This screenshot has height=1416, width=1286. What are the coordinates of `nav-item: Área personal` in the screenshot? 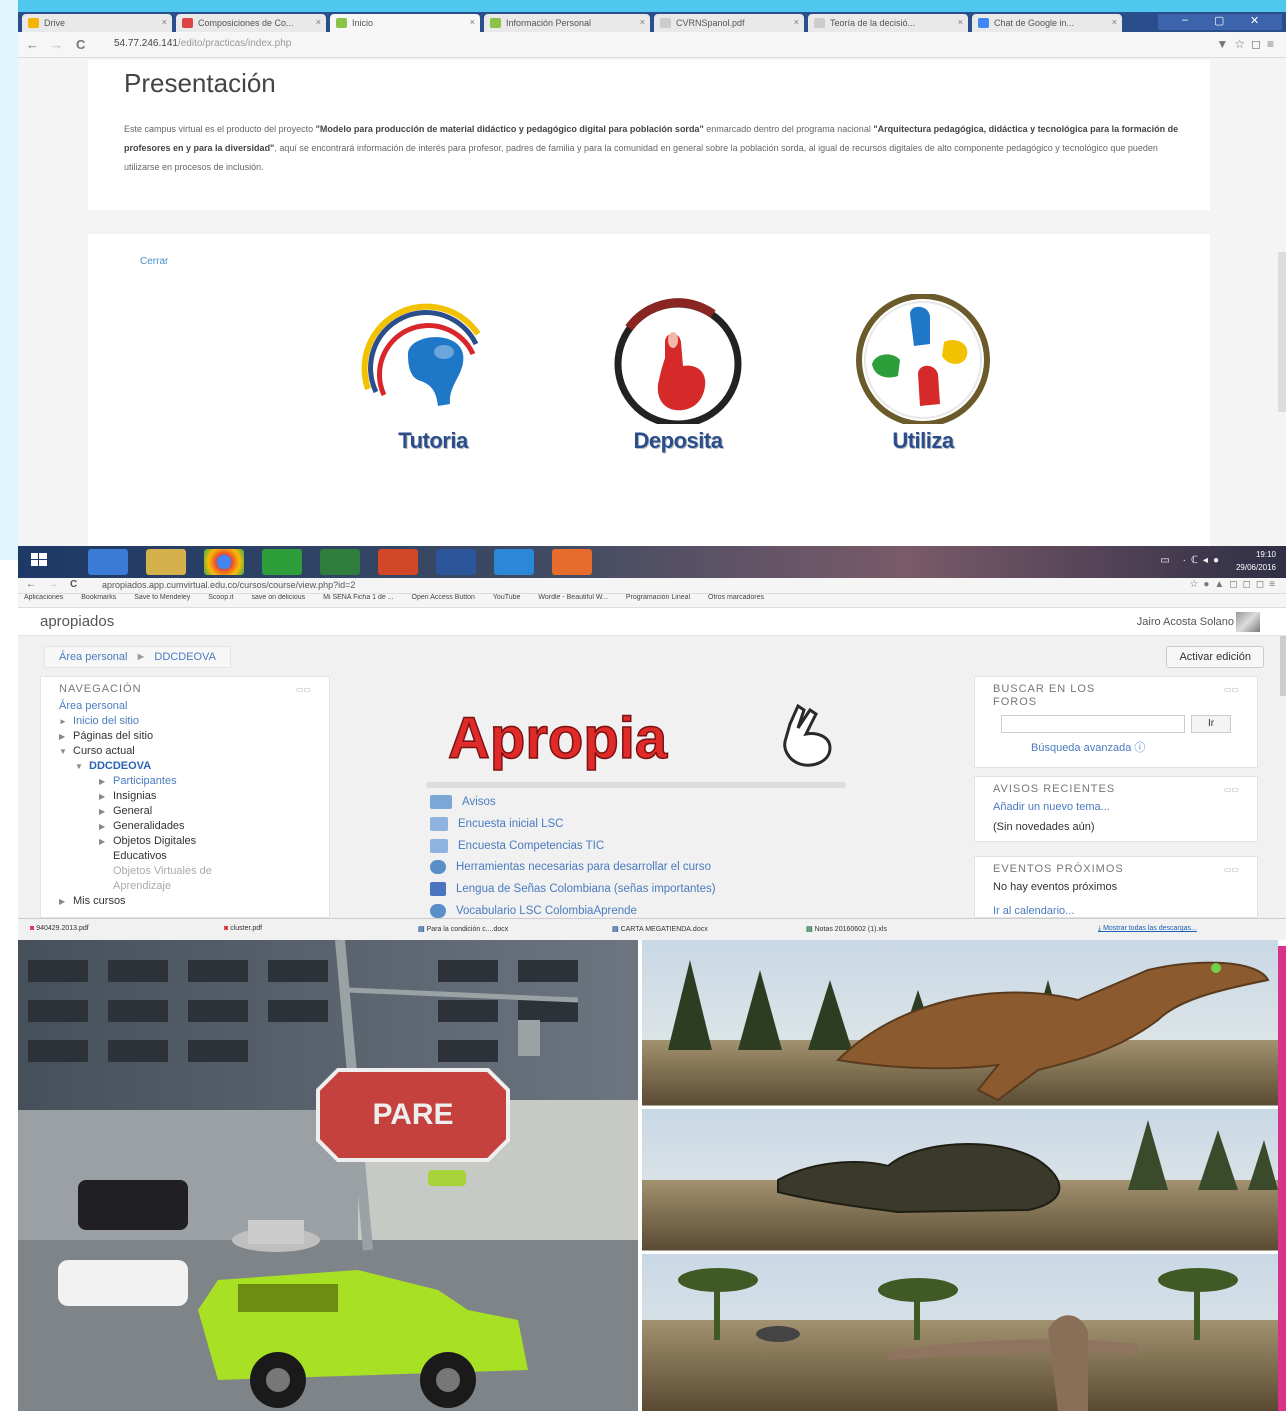 It's located at (135, 706).